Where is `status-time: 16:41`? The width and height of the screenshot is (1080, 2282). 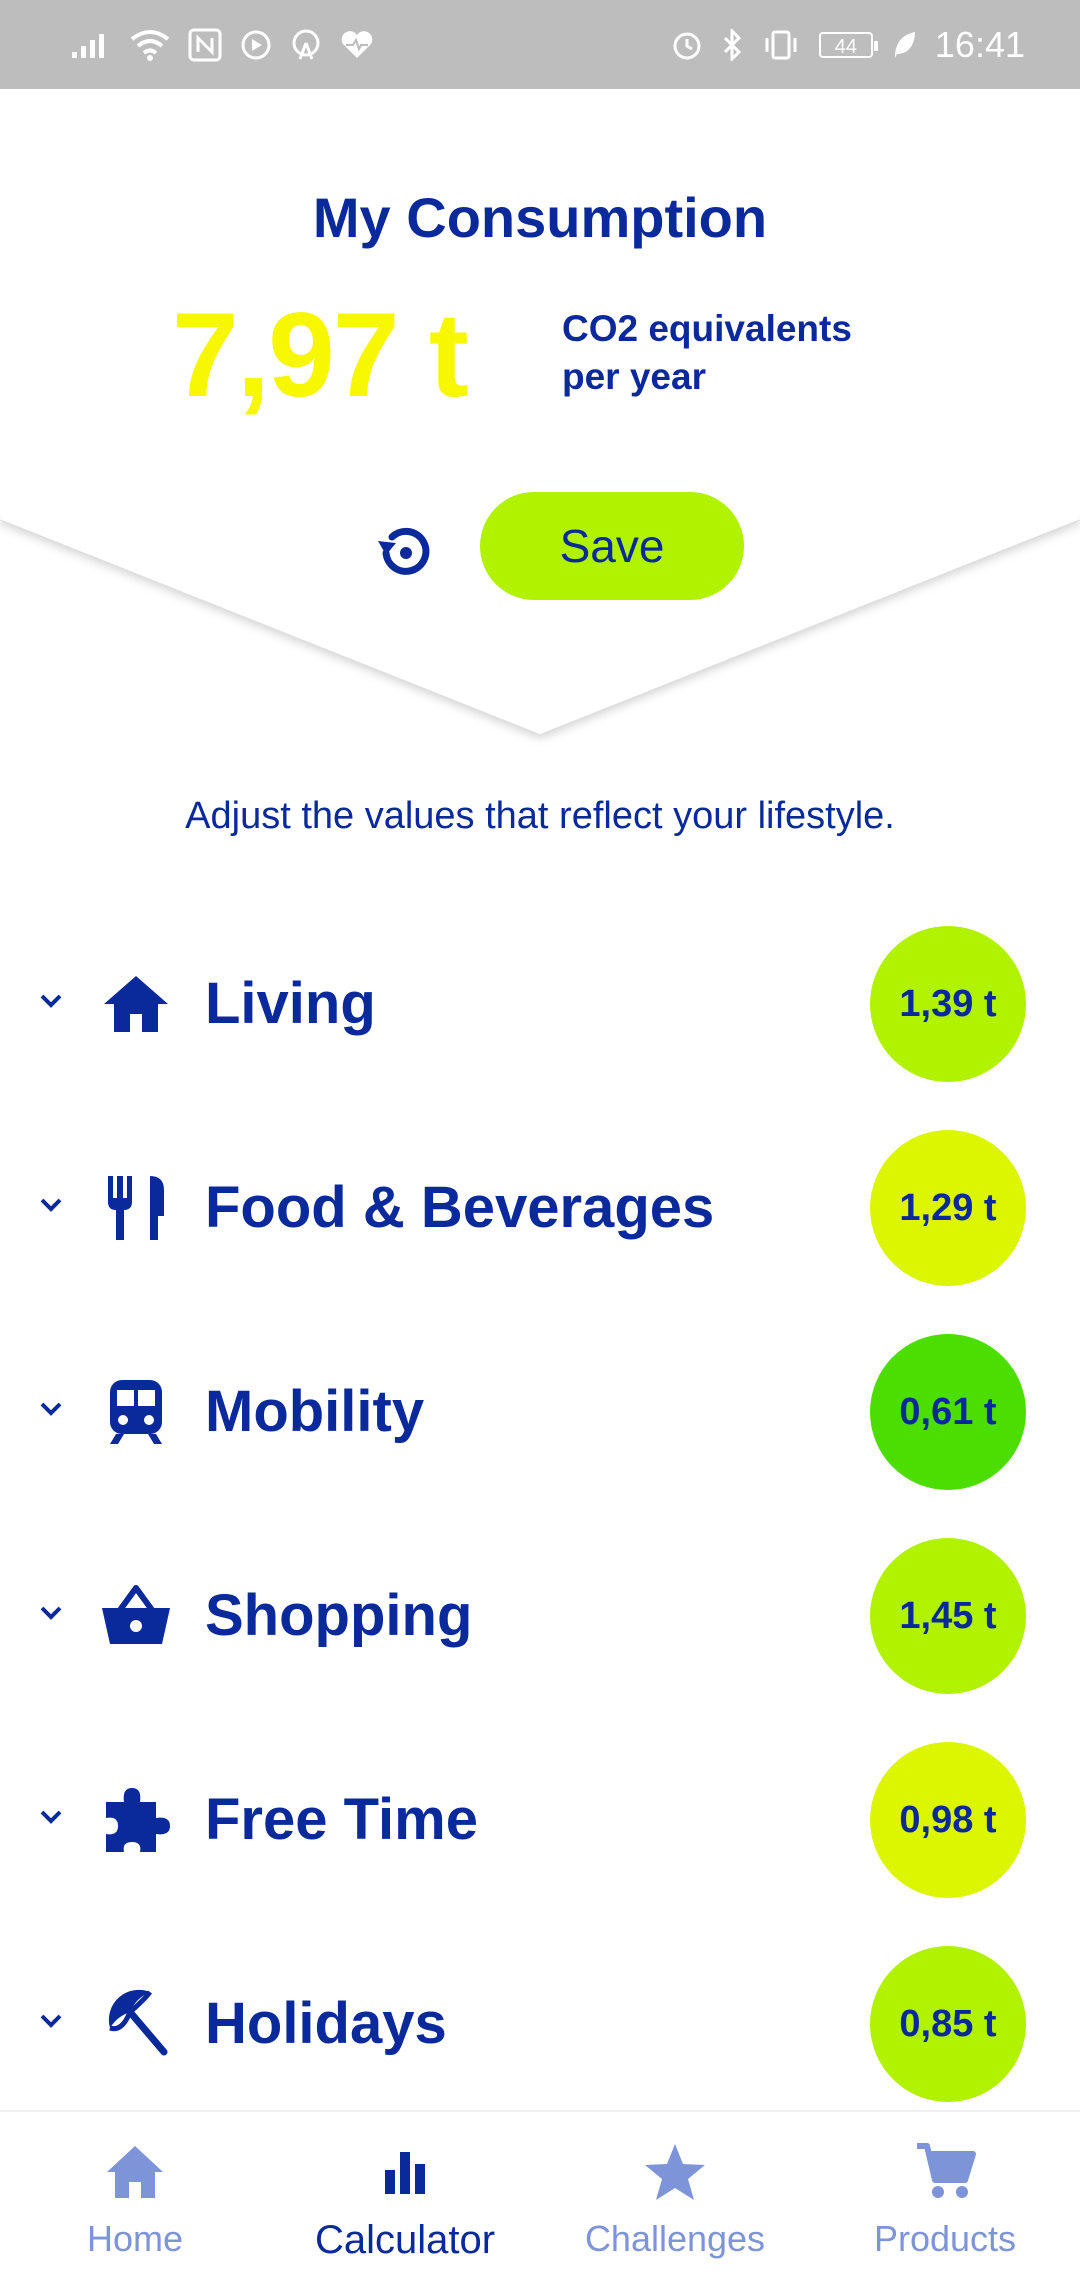 status-time: 16:41 is located at coordinates (979, 44).